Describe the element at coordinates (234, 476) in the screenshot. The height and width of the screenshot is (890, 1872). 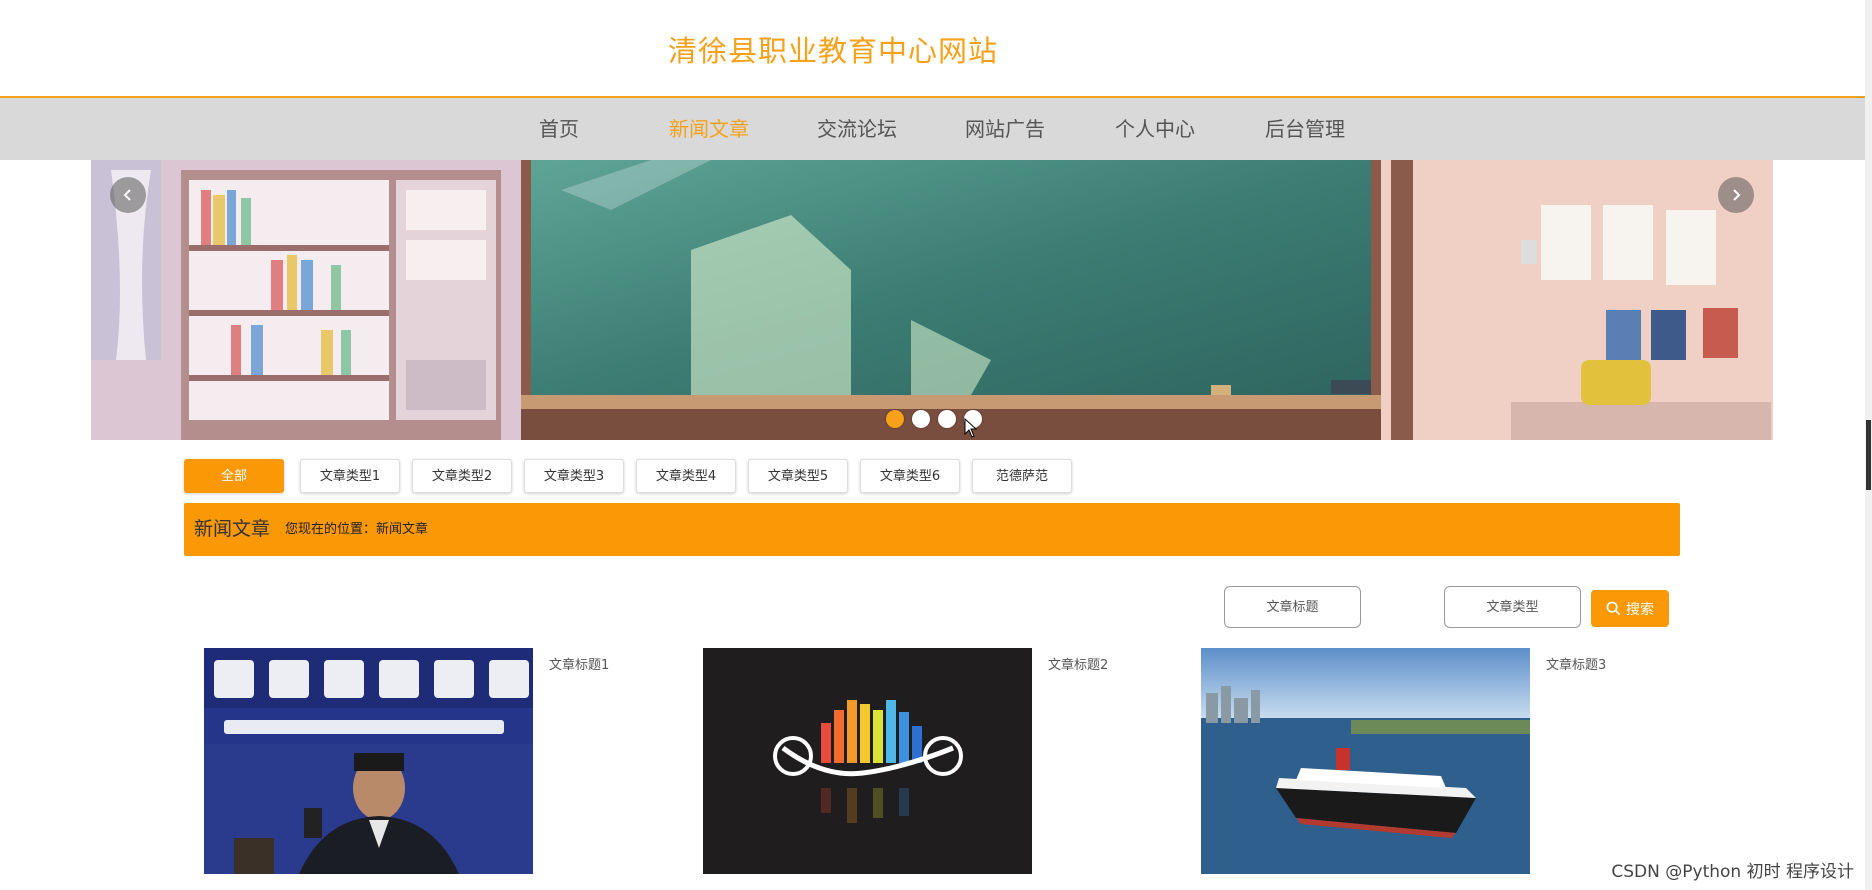
I see `type-all-button: 全部` at that location.